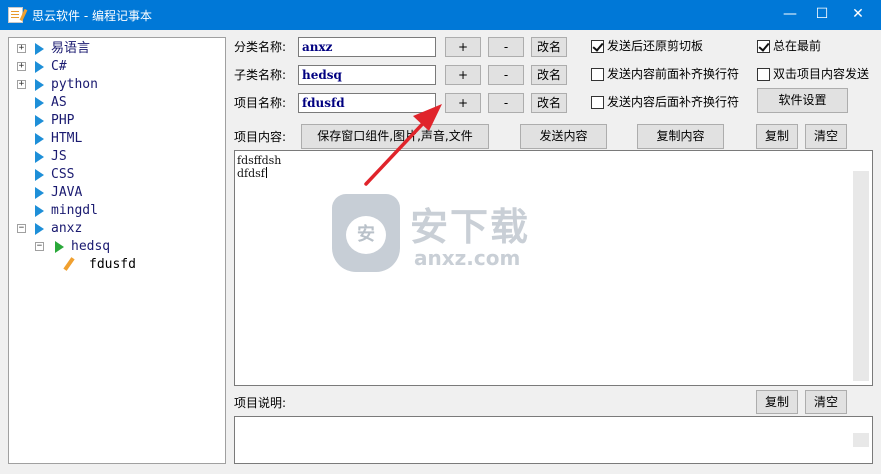  Describe the element at coordinates (63, 174) in the screenshot. I see `tree-item-label: CSS` at that location.